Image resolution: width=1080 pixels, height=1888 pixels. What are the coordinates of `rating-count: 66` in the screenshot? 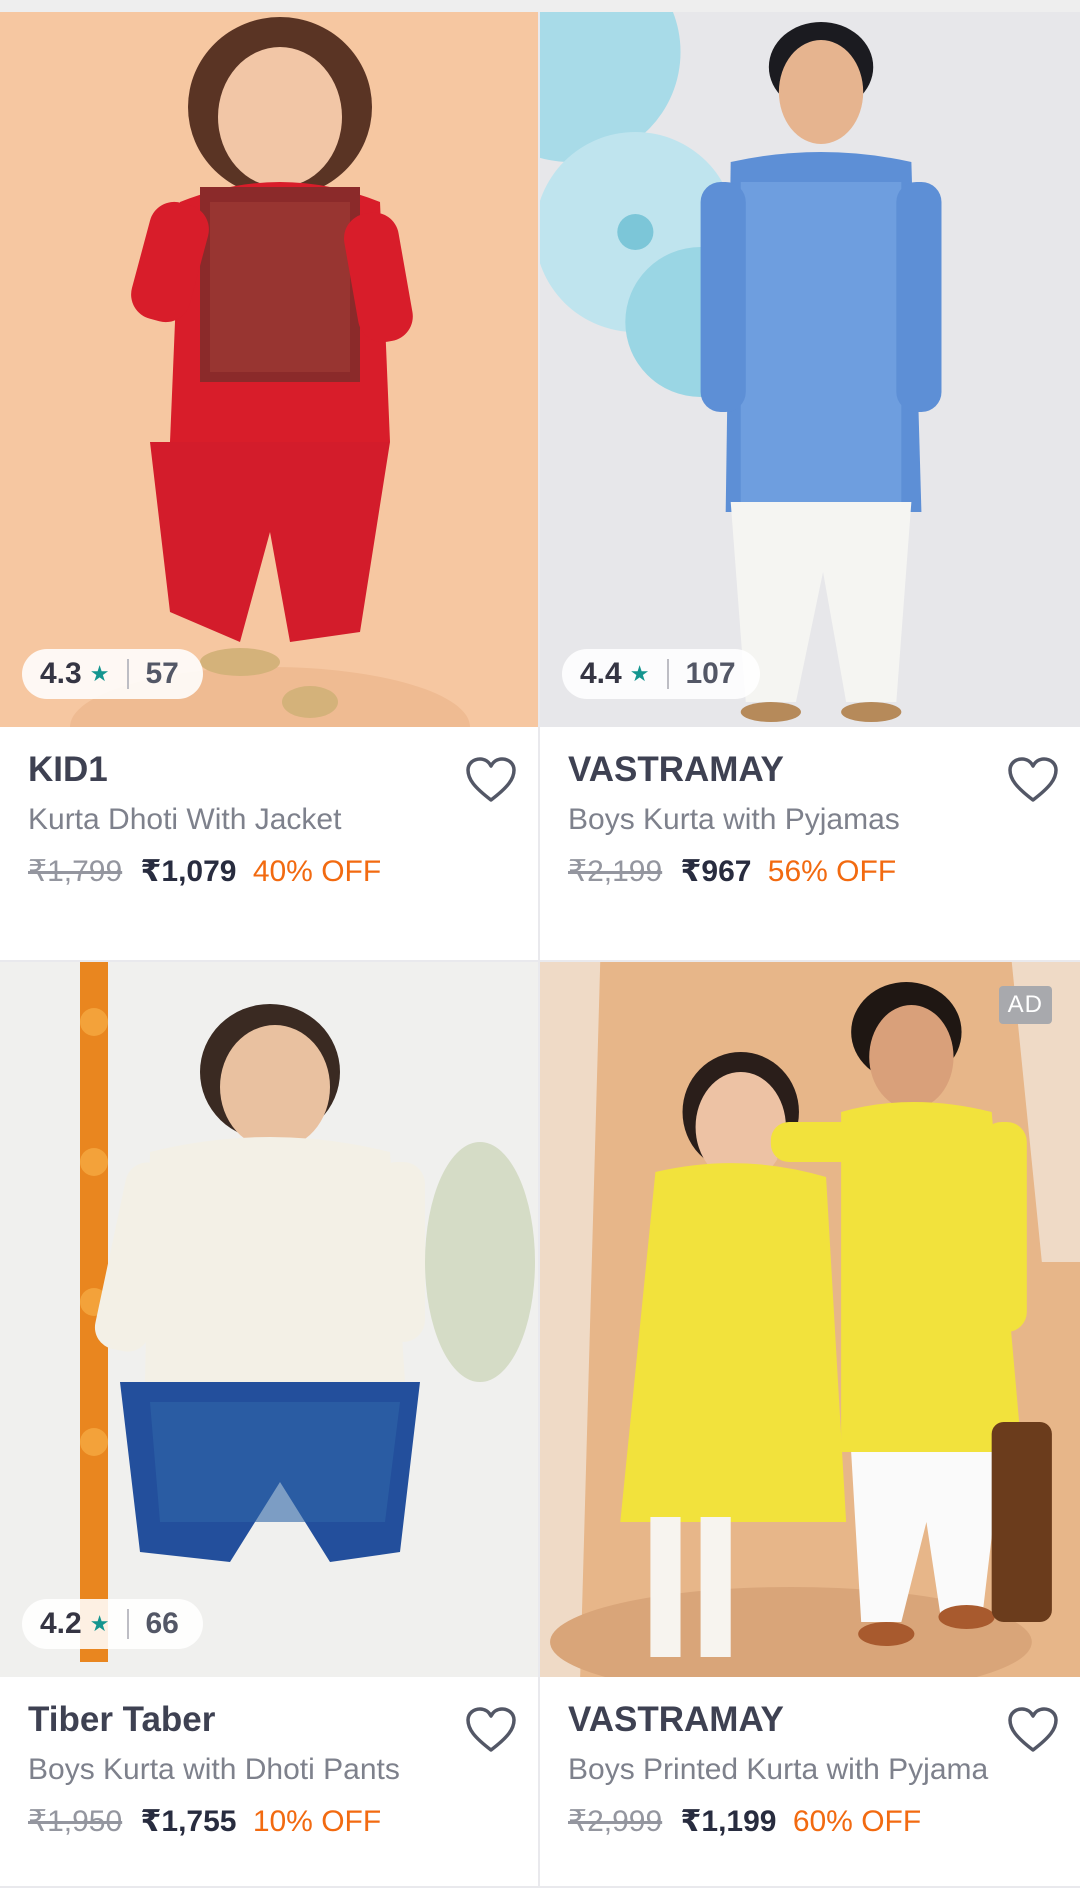 It's located at (162, 1623).